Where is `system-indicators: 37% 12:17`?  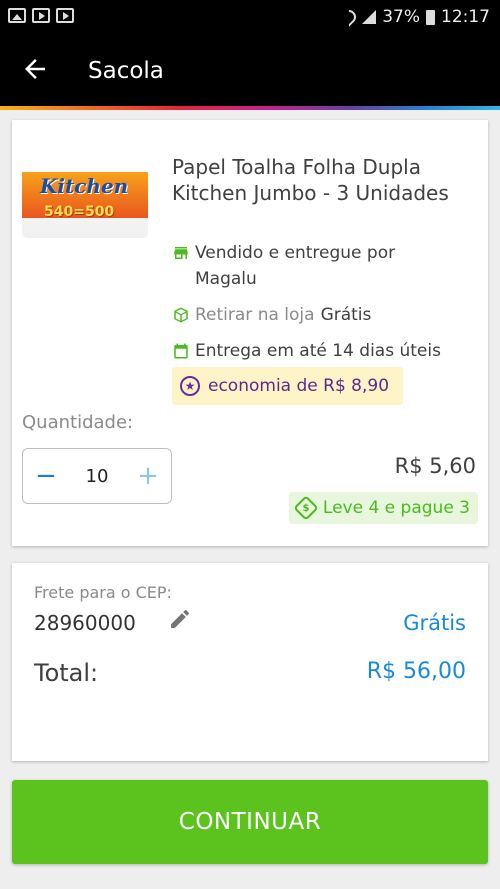 system-indicators: 37% 12:17 is located at coordinates (414, 17).